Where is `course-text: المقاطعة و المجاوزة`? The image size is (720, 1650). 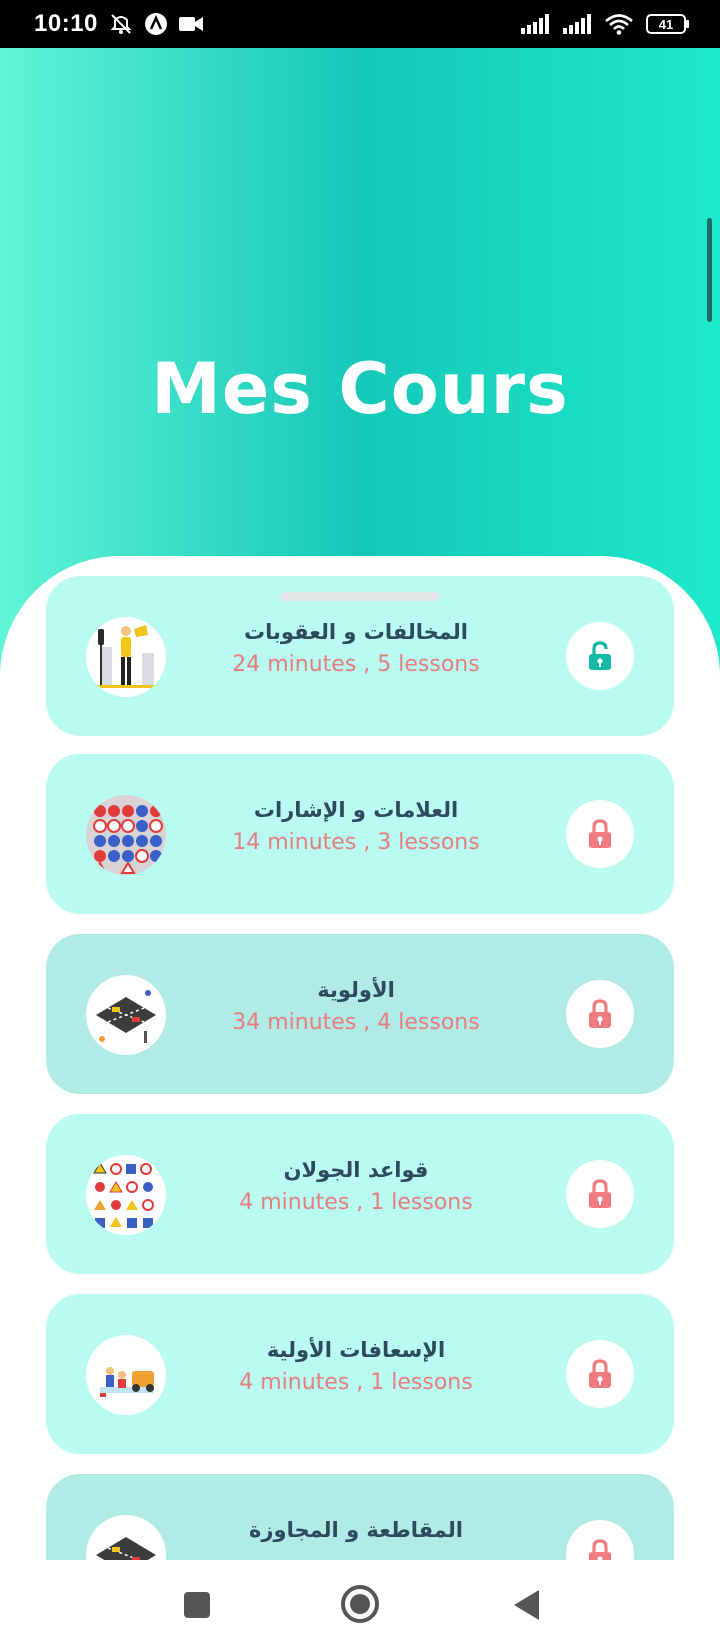
course-text: المقاطعة و المجاوزة is located at coordinates (356, 1534).